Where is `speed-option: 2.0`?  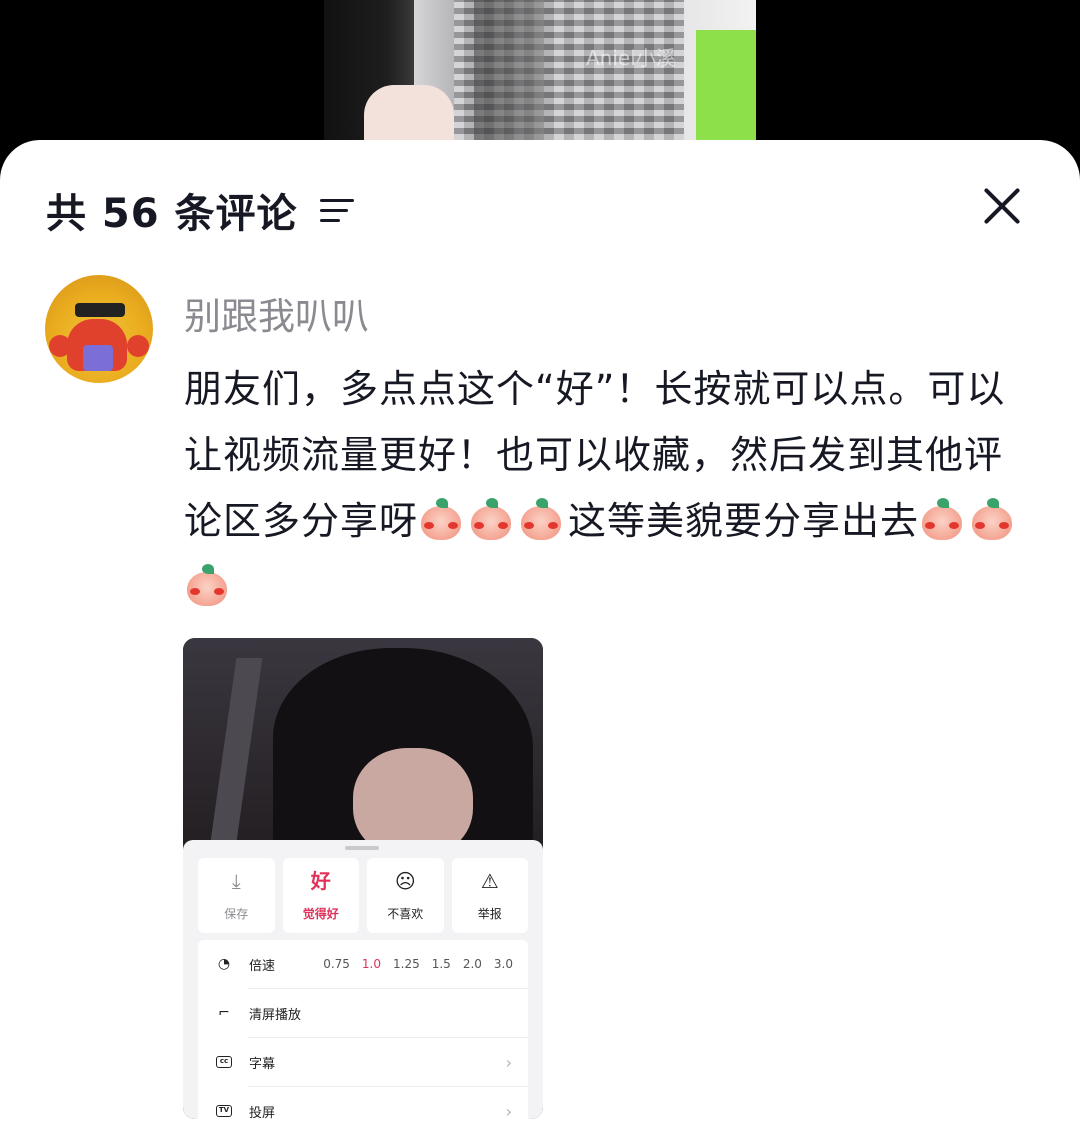
speed-option: 2.0 is located at coordinates (472, 964).